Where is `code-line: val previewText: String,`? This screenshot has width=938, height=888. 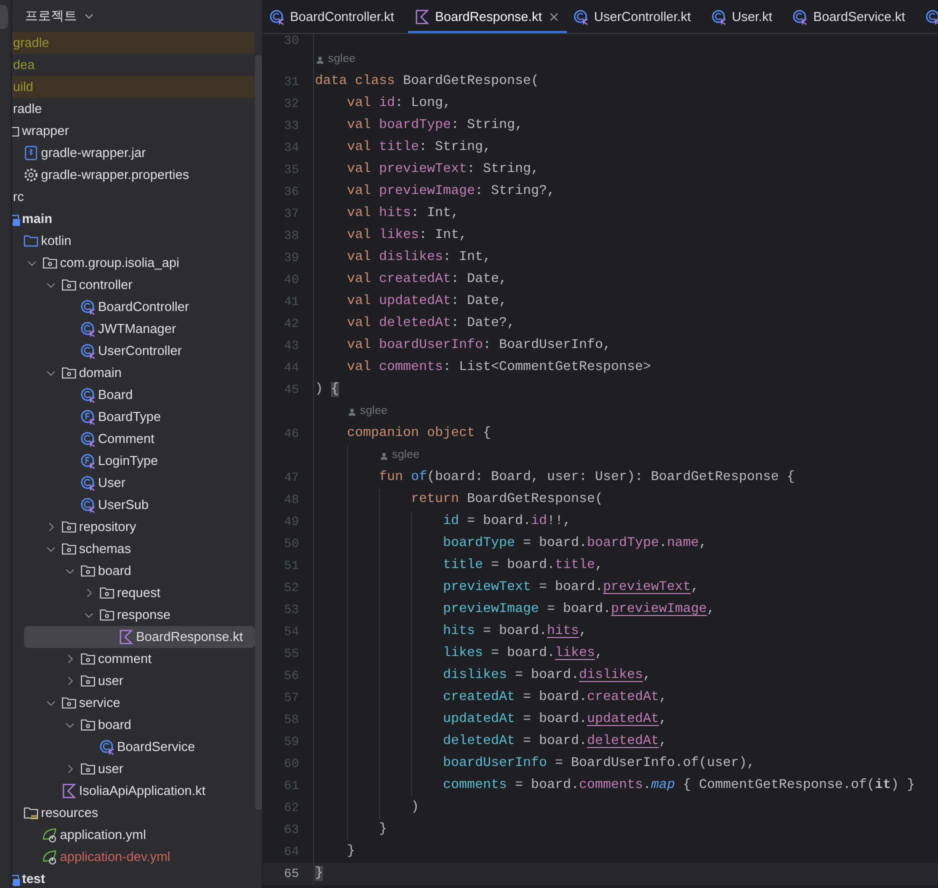
code-line: val previewText: String, is located at coordinates (442, 170).